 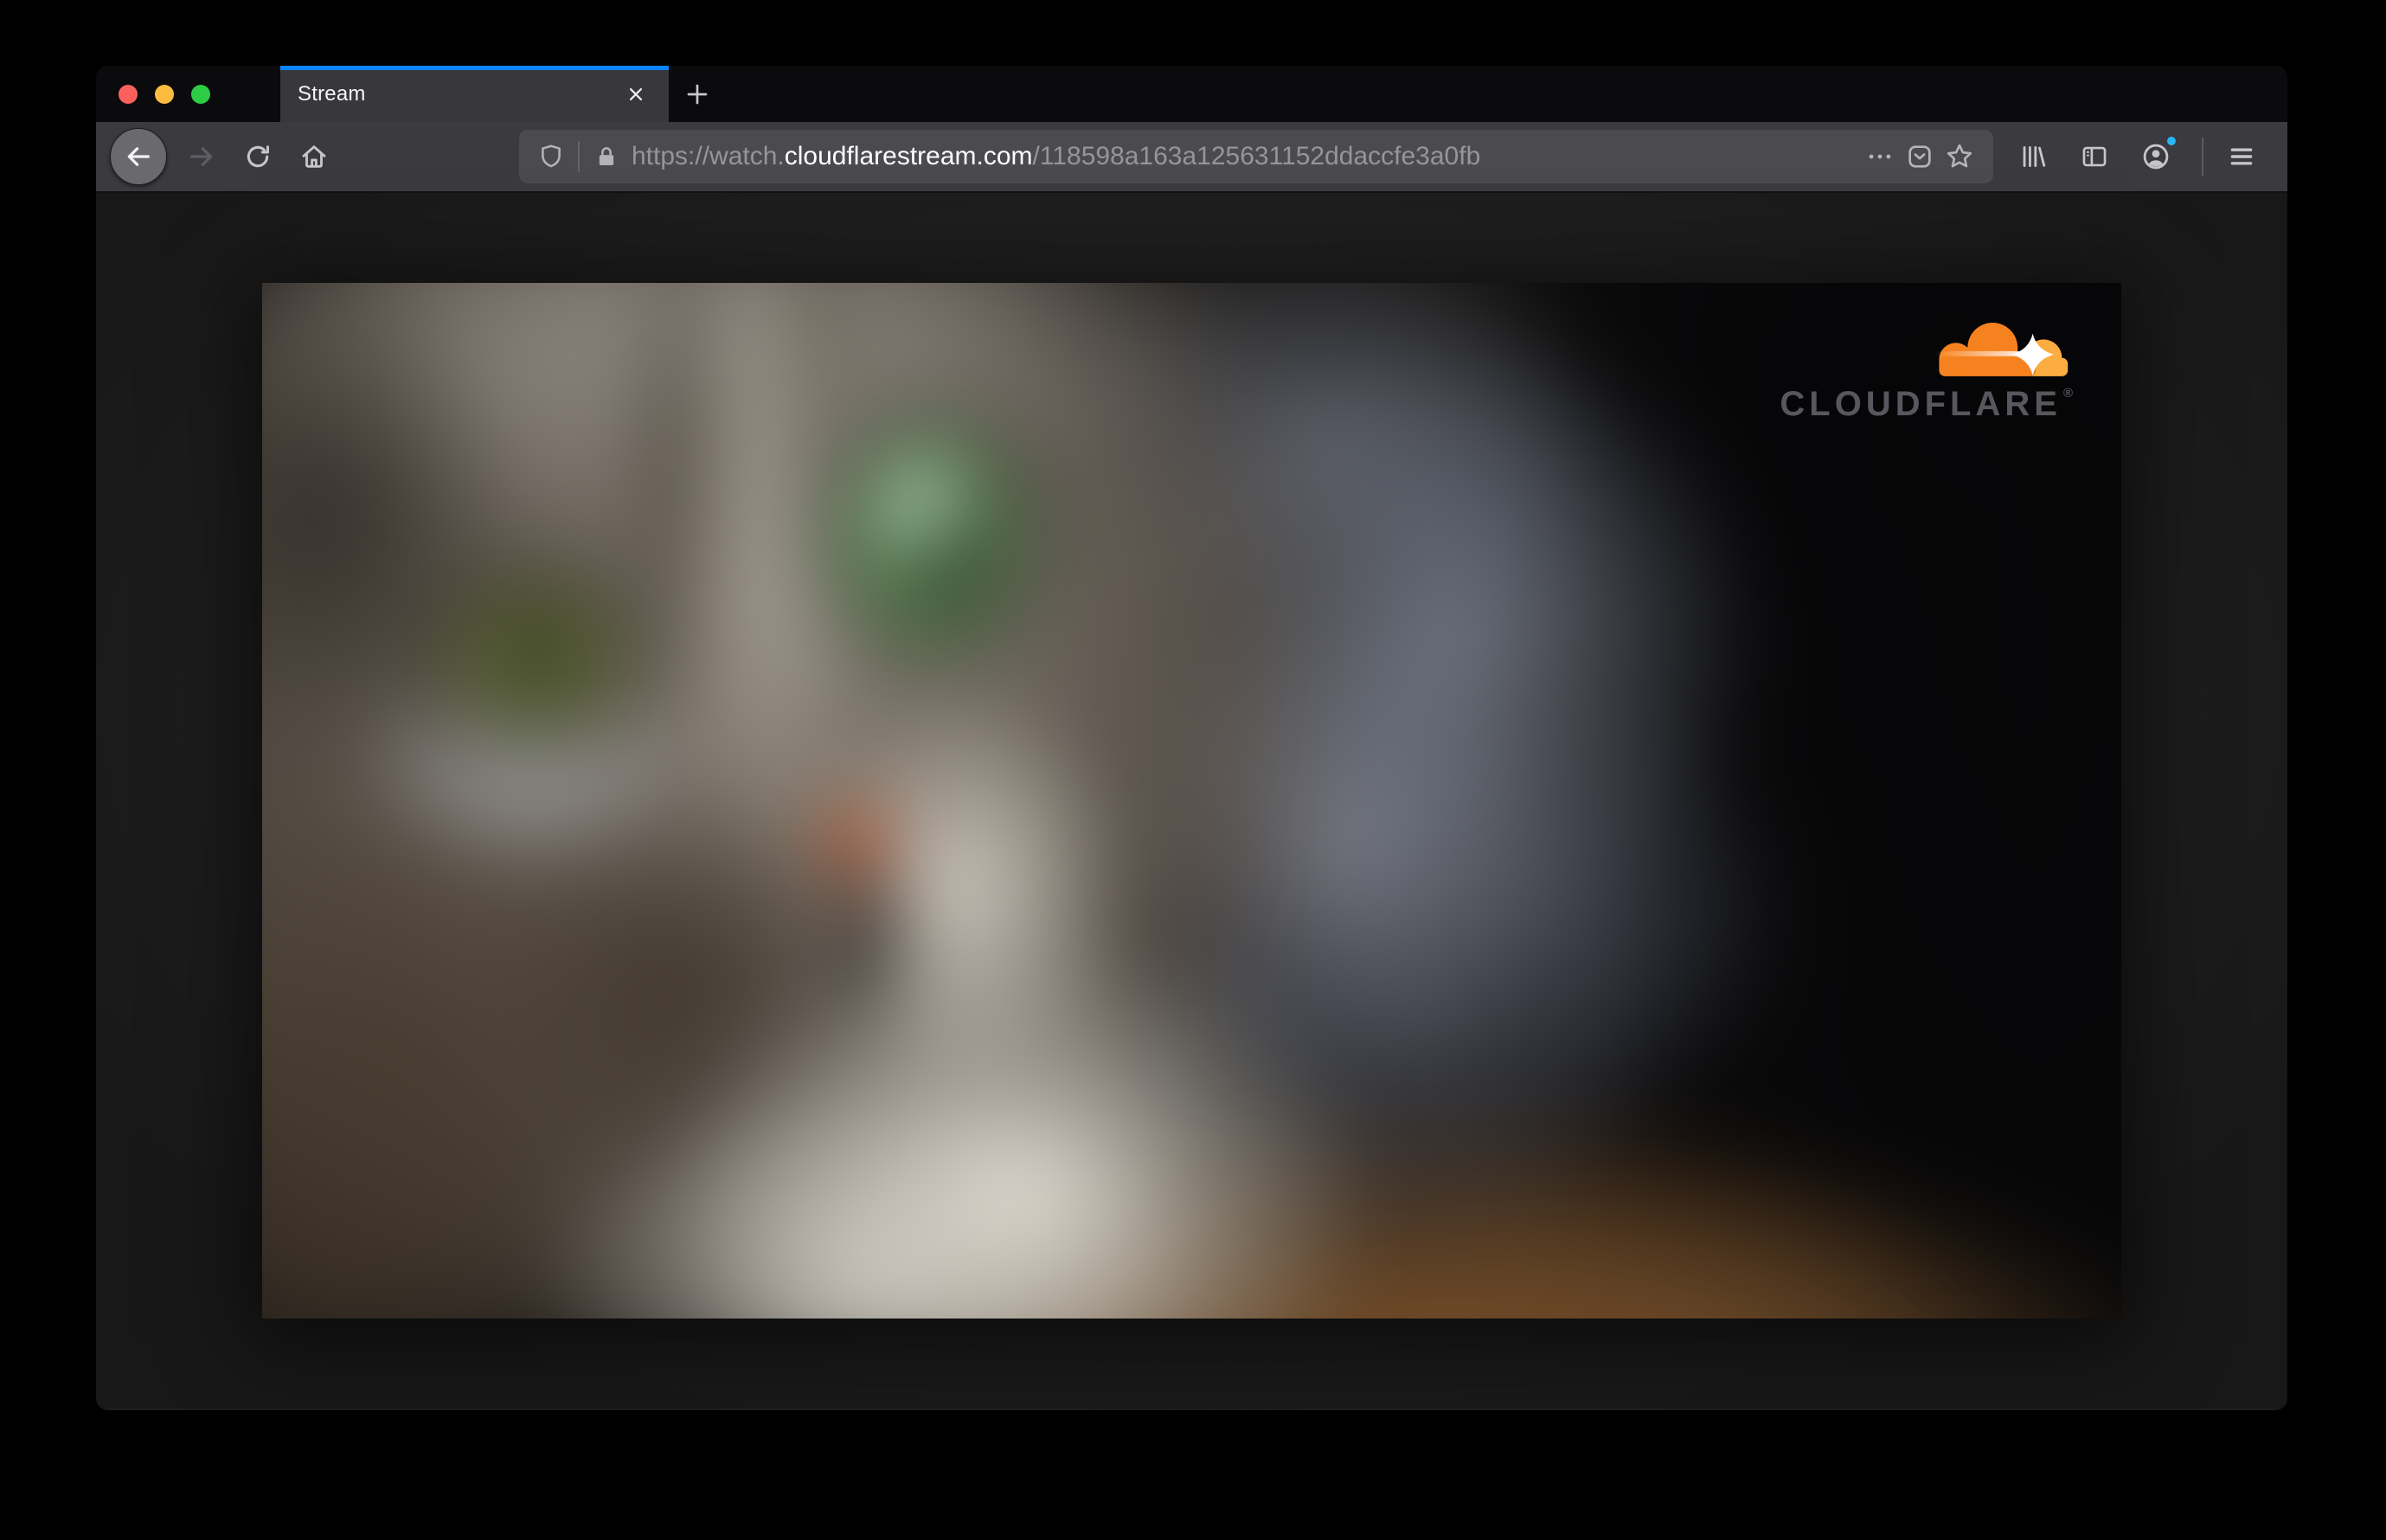 I want to click on sidebar-button, so click(x=2094, y=156).